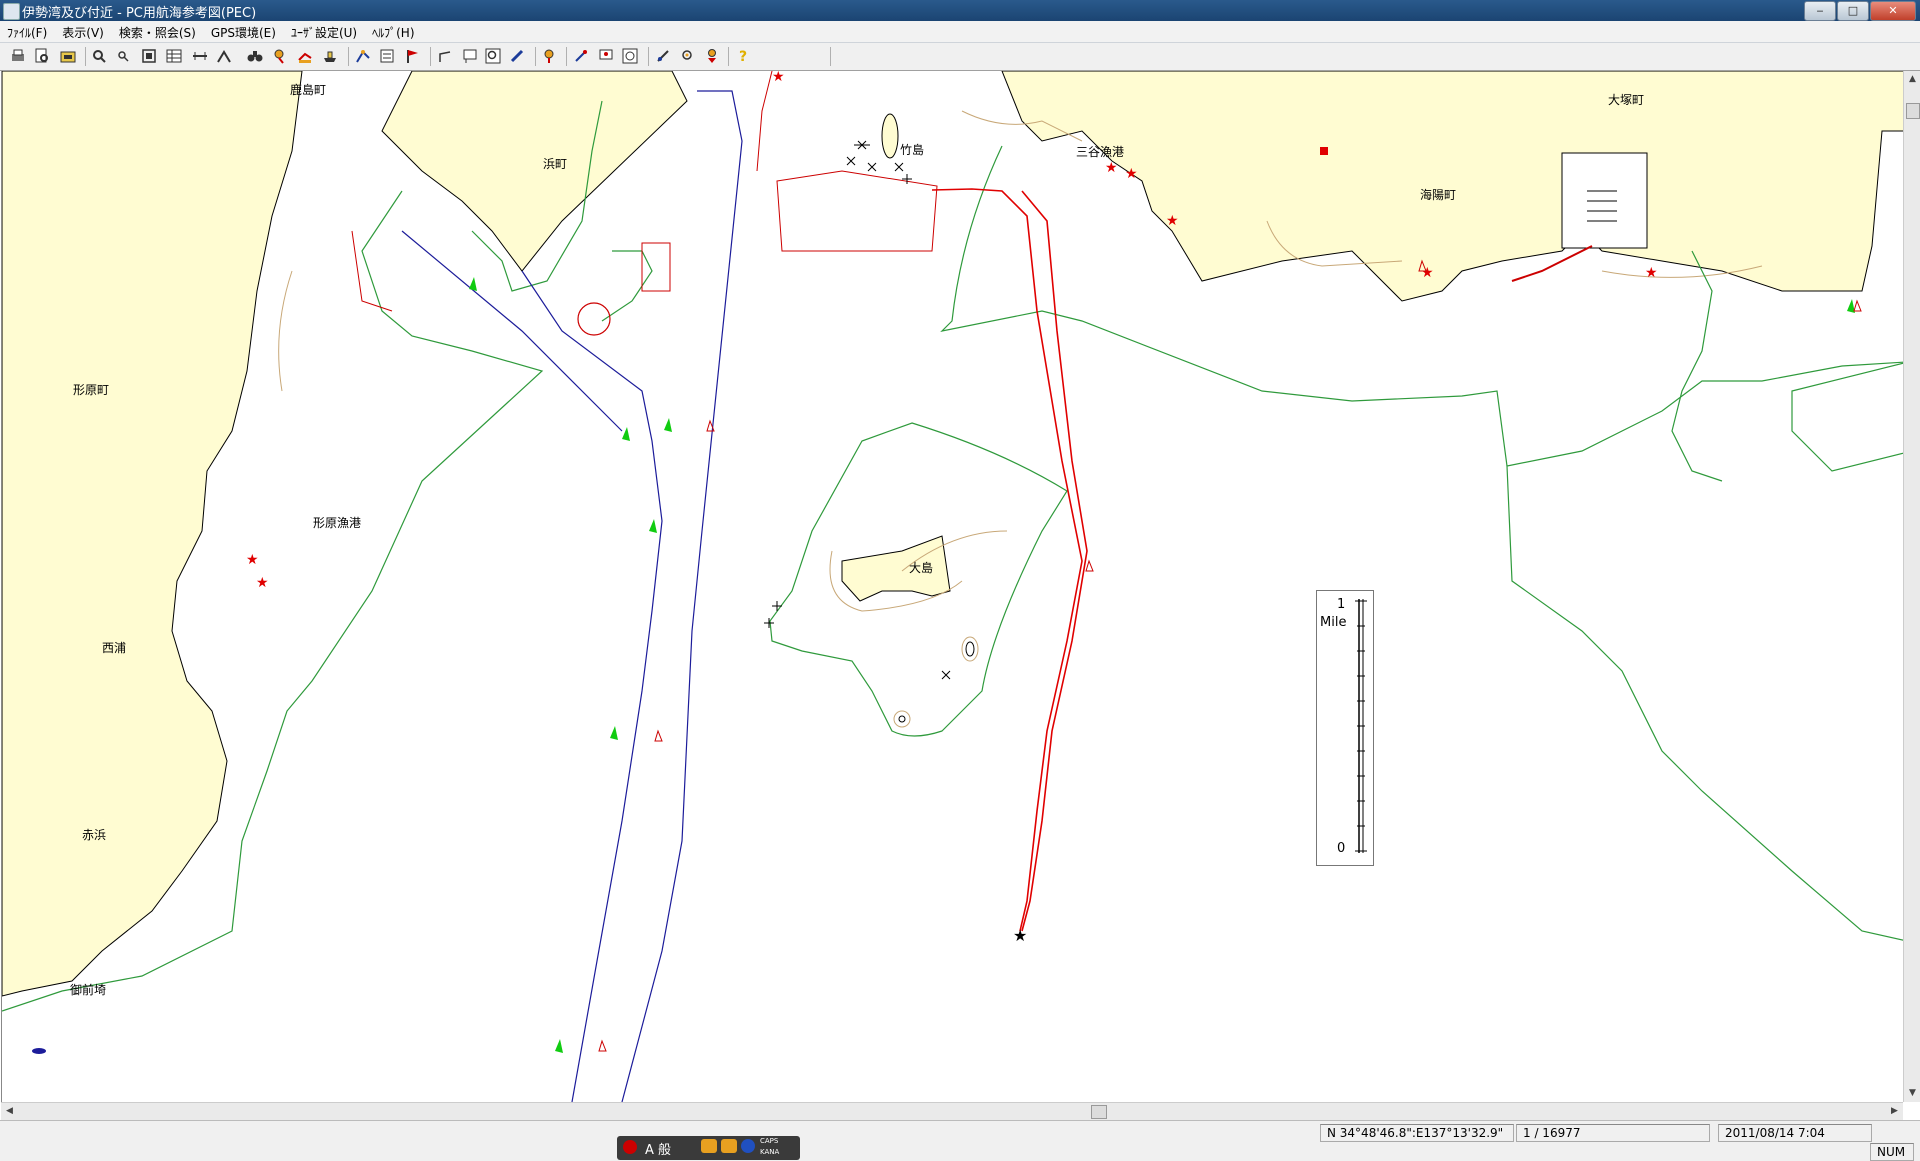 This screenshot has height=1161, width=1920. I want to click on note-icon, so click(470, 56).